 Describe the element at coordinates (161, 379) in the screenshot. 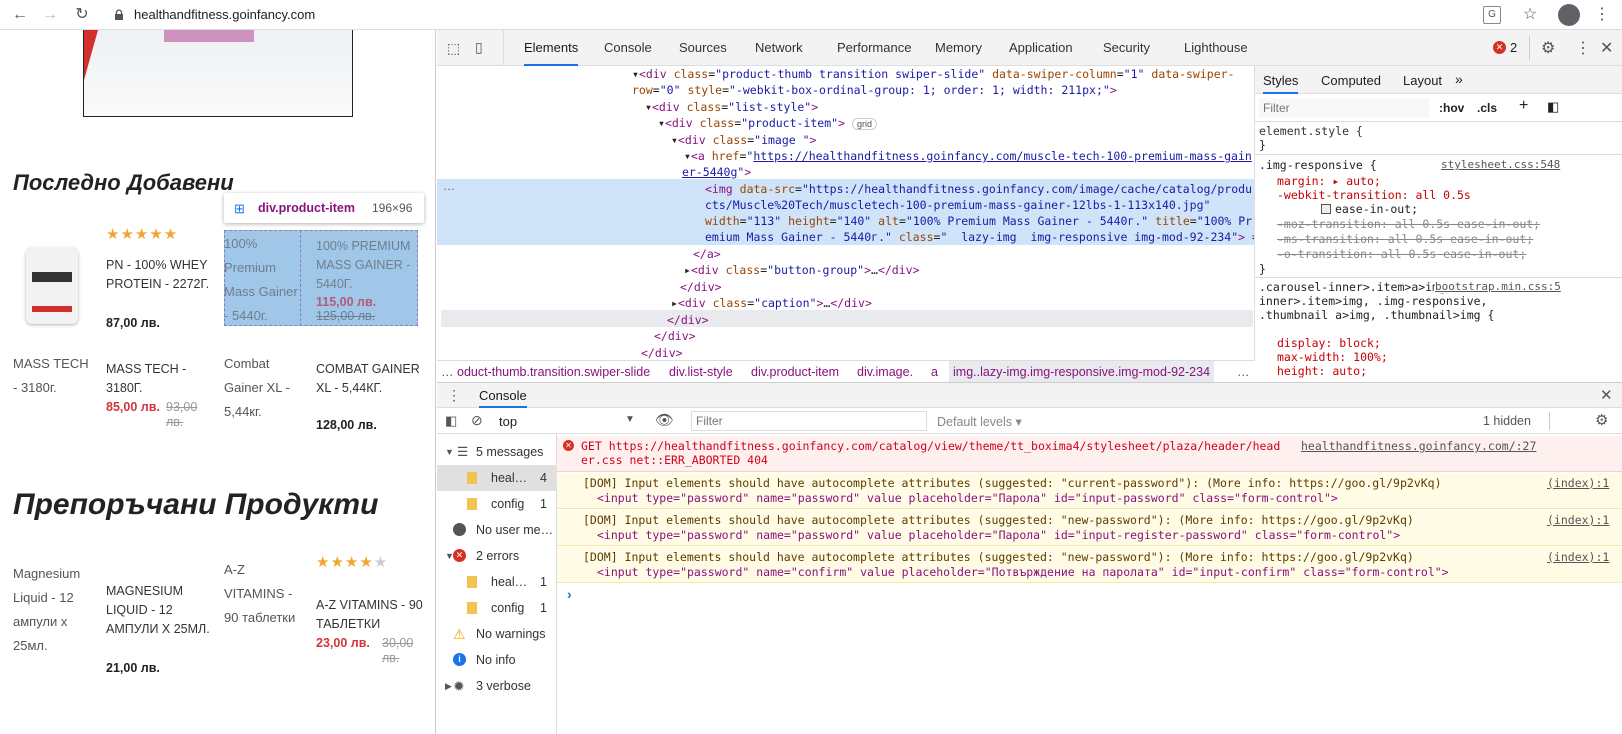

I see `product-name: MASS TECH - 3180Г.` at that location.